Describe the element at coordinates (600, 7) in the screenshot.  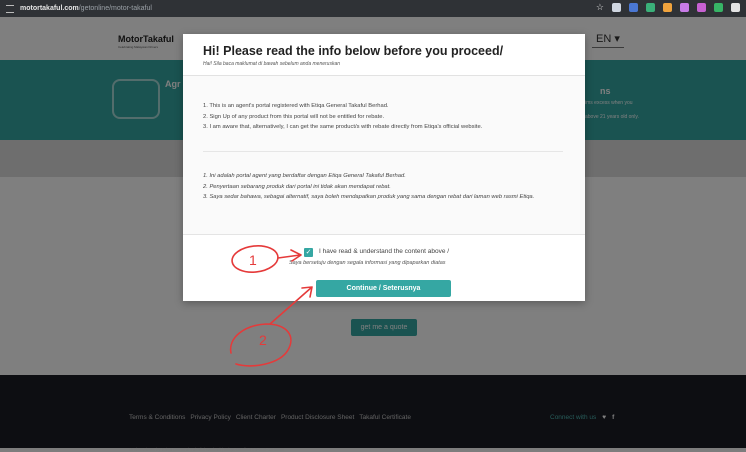
I see `star-icon: ☆` at that location.